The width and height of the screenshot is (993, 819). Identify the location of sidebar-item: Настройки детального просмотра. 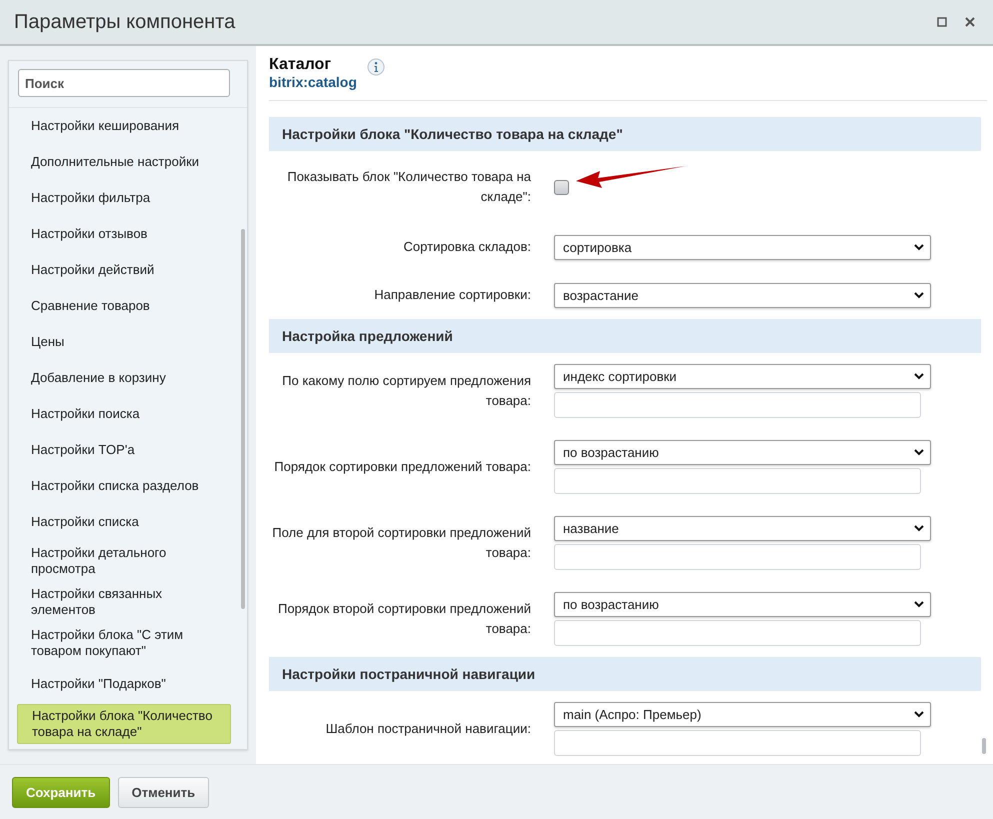
(124, 560).